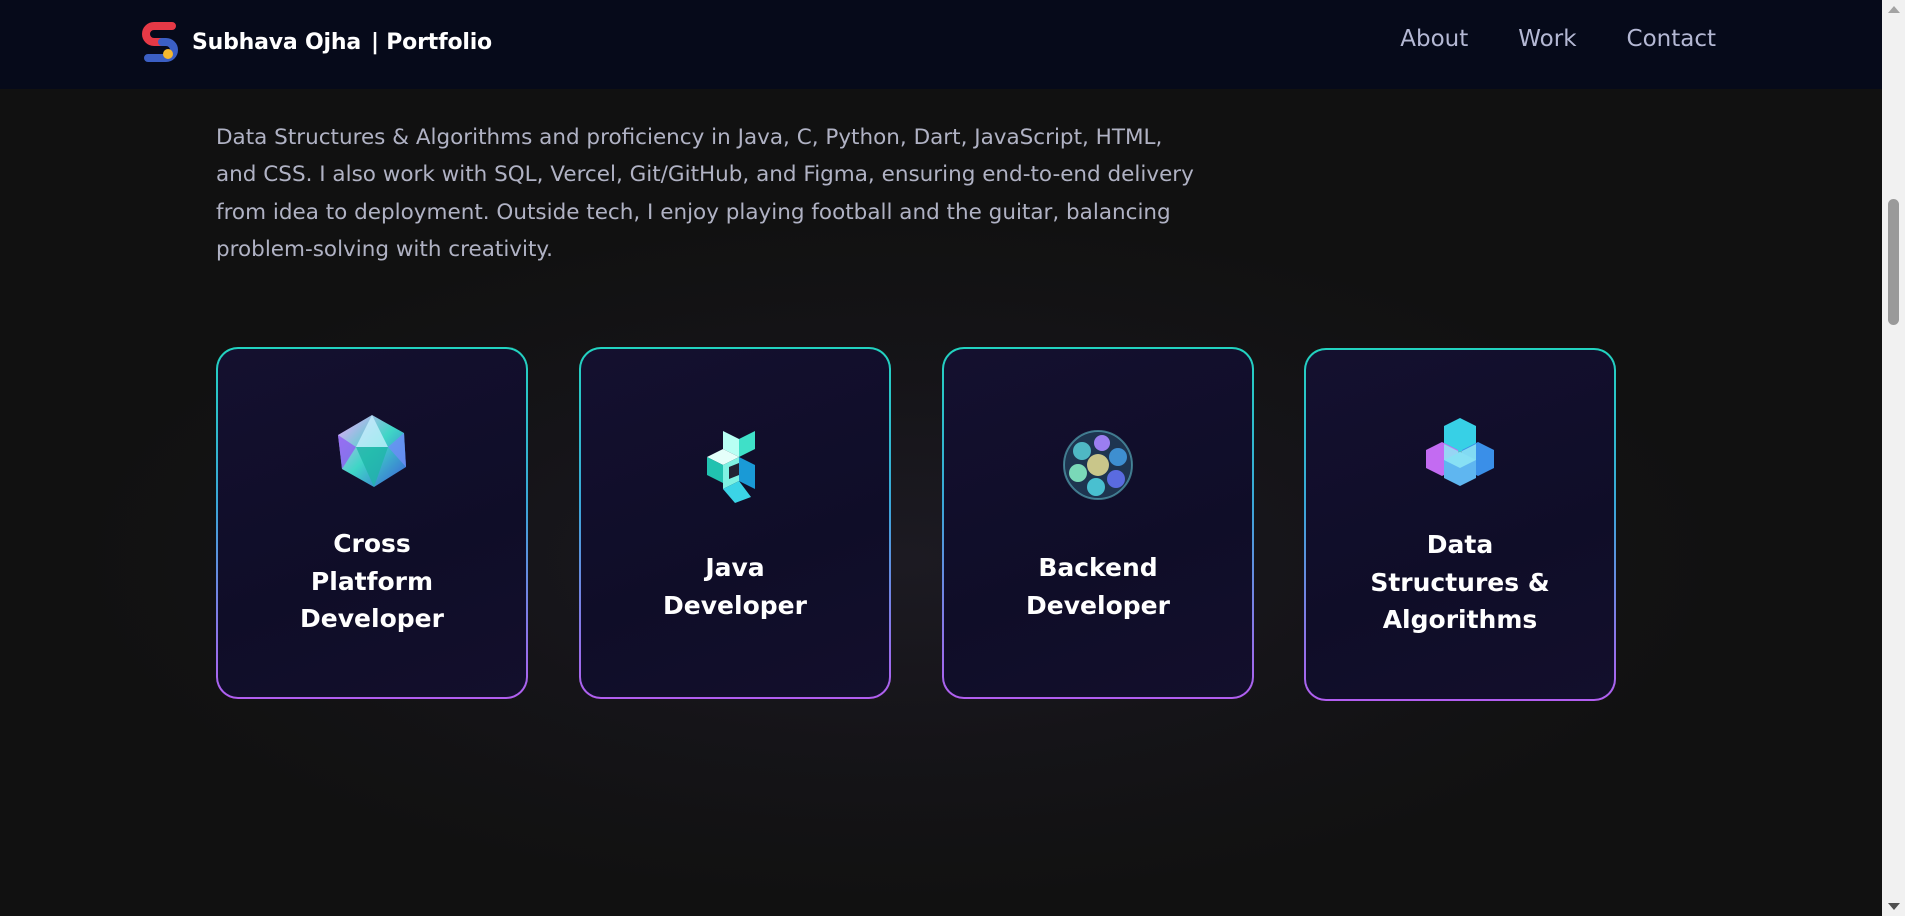 This screenshot has width=1905, height=916. What do you see at coordinates (735, 586) in the screenshot?
I see `service-card-title: Java Developer` at bounding box center [735, 586].